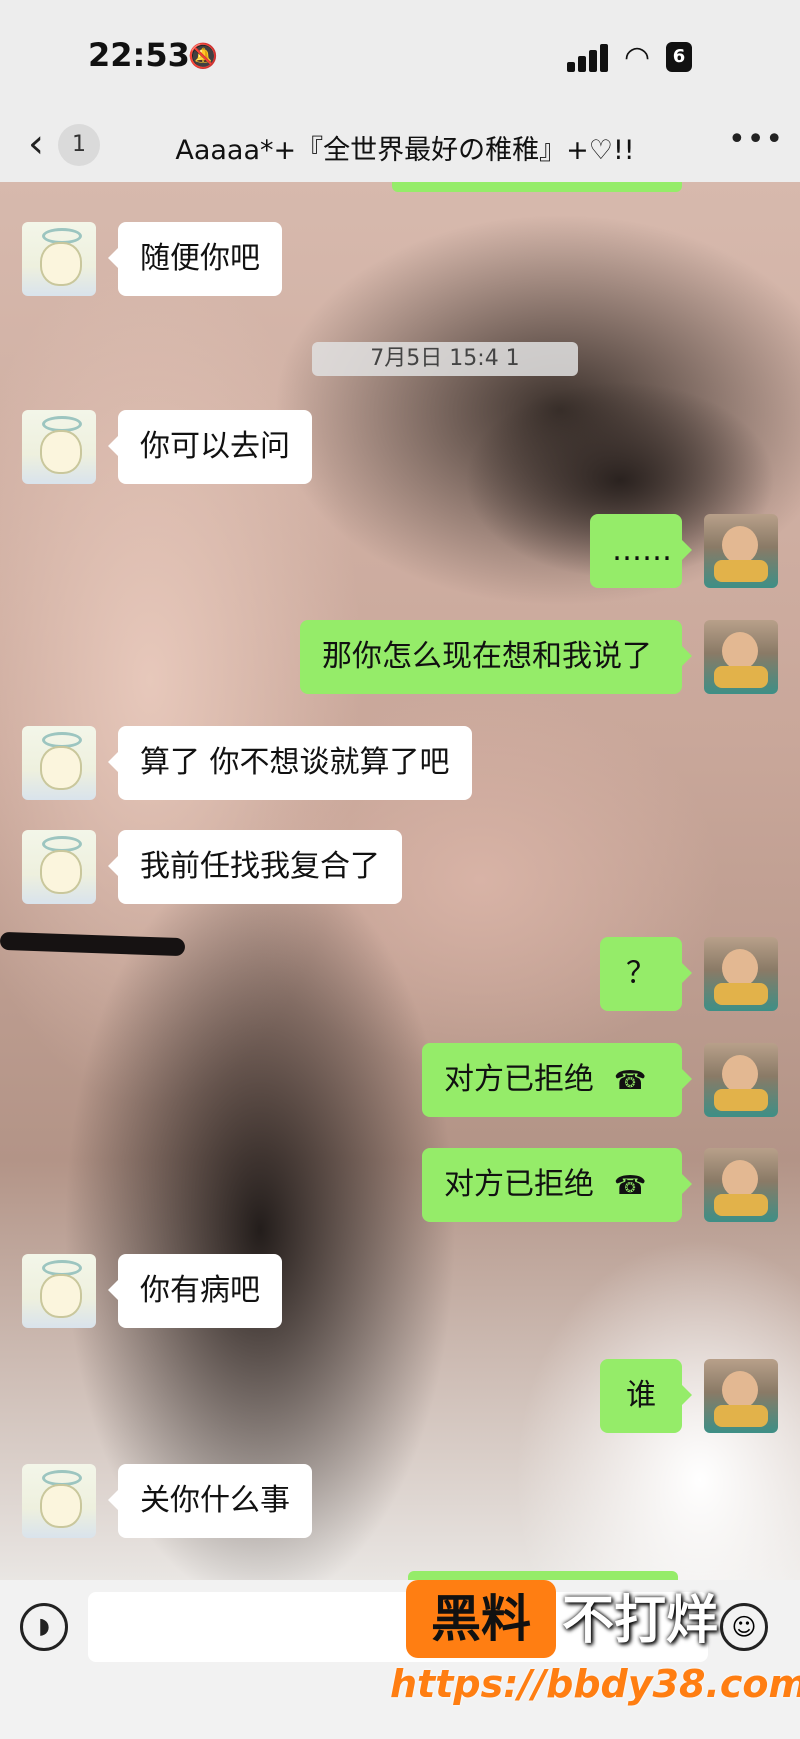 Image resolution: width=800 pixels, height=1739 pixels. What do you see at coordinates (640, 1621) in the screenshot?
I see `watermark-text: 不打烊` at bounding box center [640, 1621].